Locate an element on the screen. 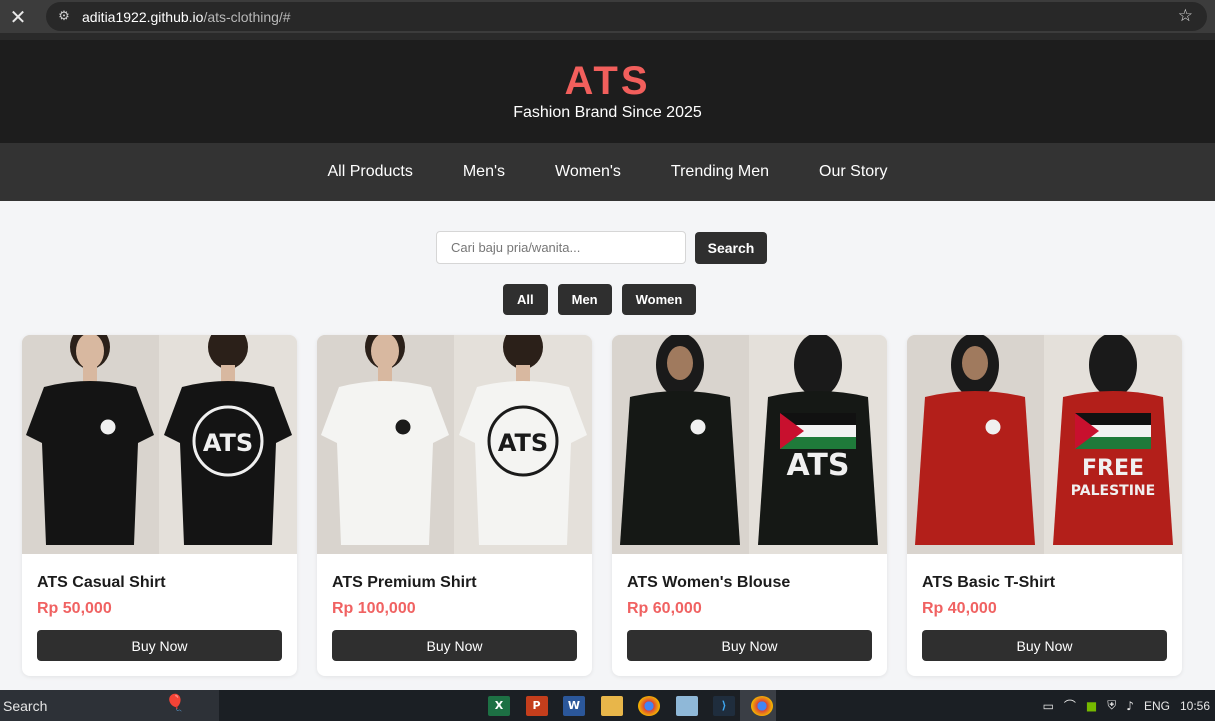 Image resolution: width=1215 pixels, height=721 pixels. address-bar: ⚙ aditia1922.github.io/ats-clothing/# ☆ is located at coordinates (626, 16).